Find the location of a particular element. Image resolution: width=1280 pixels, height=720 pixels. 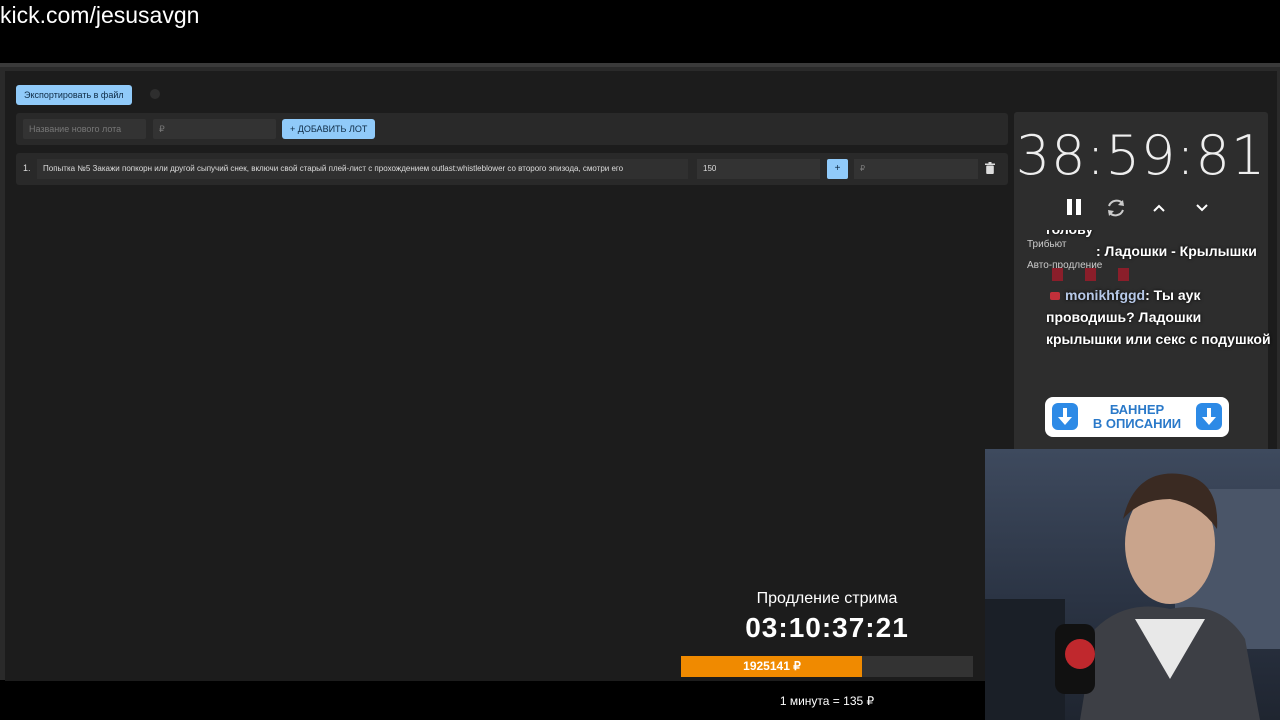

auction-timer: 38:59:81 is located at coordinates (1141, 155).